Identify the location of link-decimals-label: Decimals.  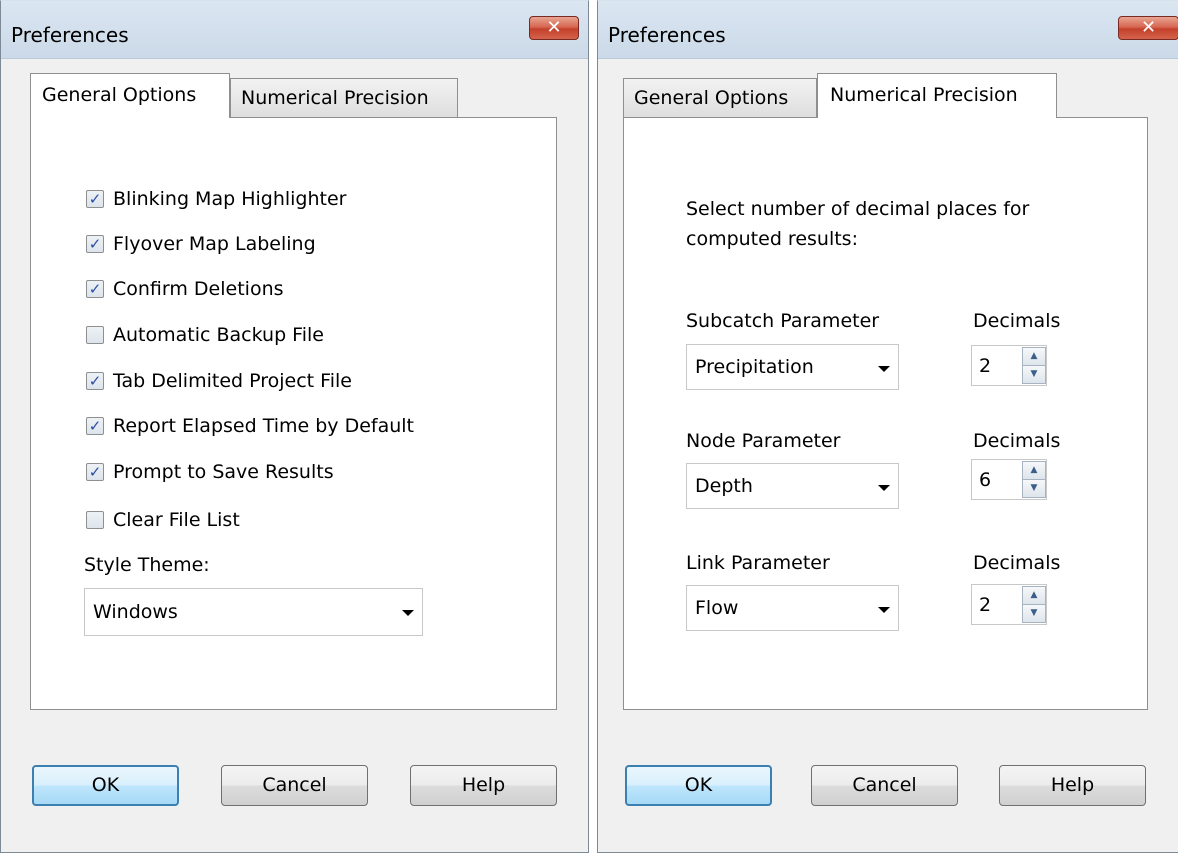
(1017, 563).